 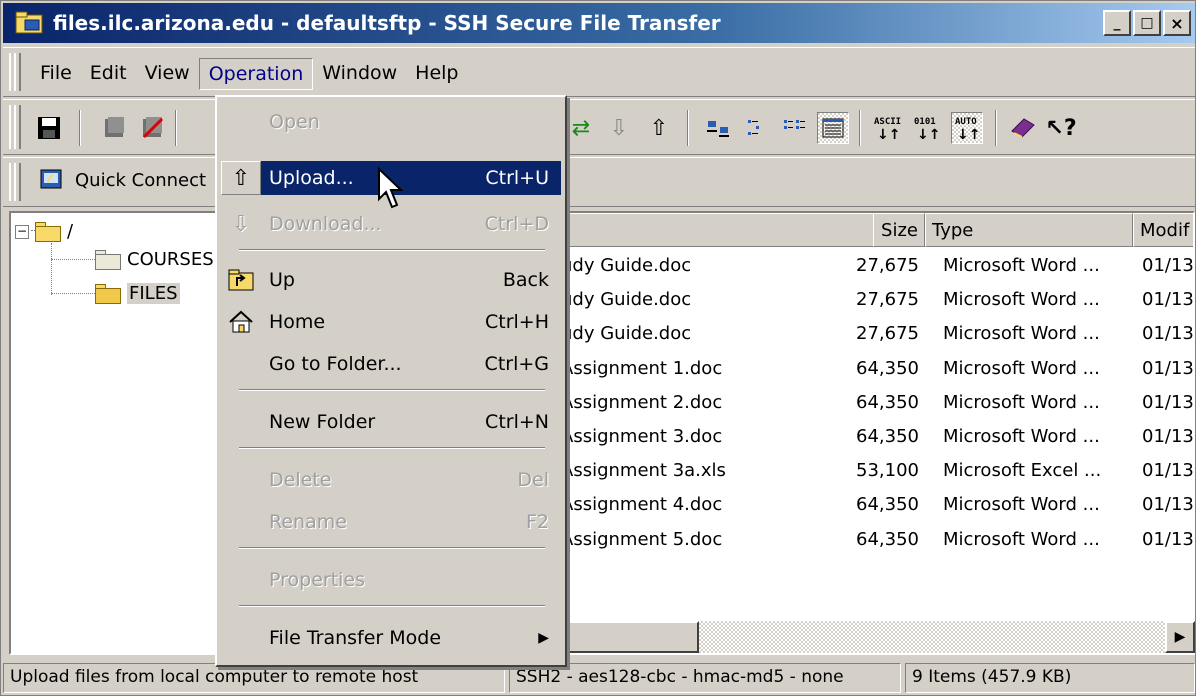 What do you see at coordinates (141, 180) in the screenshot?
I see `quick-connect-label: Quick Connect` at bounding box center [141, 180].